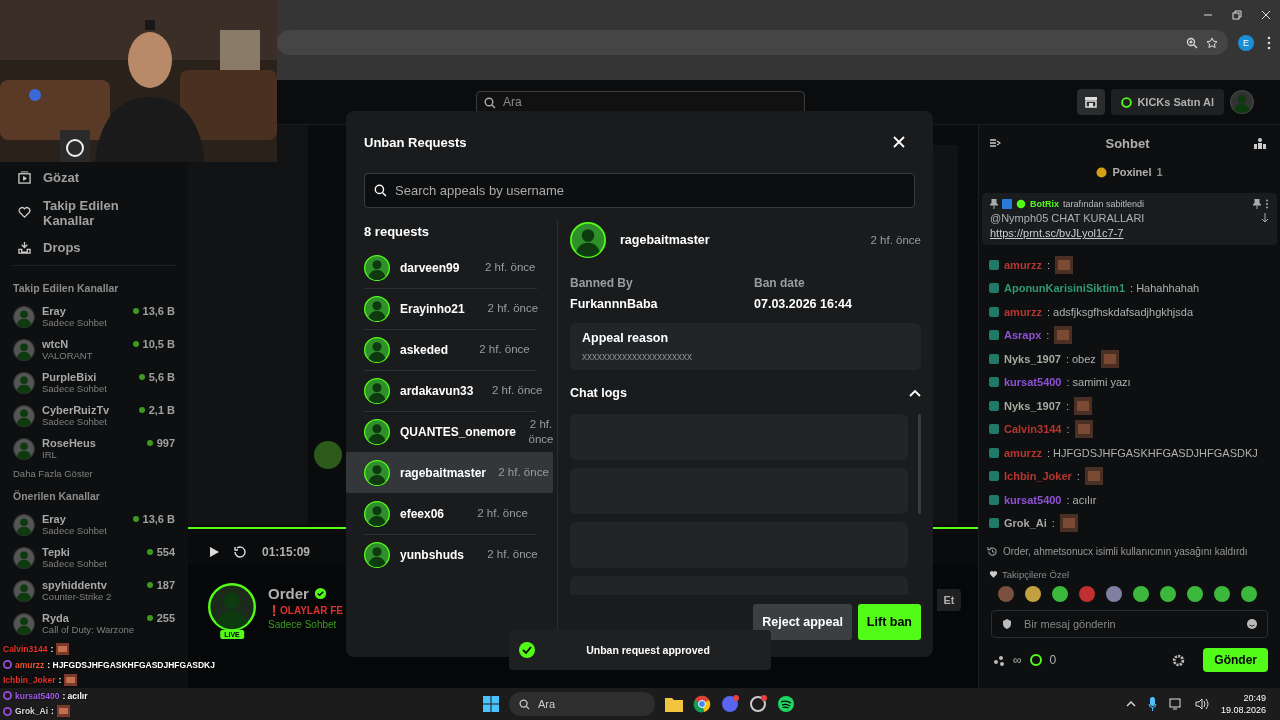 The width and height of the screenshot is (1280, 720). Describe the element at coordinates (94, 247) in the screenshot. I see `nav-item: Drops` at that location.